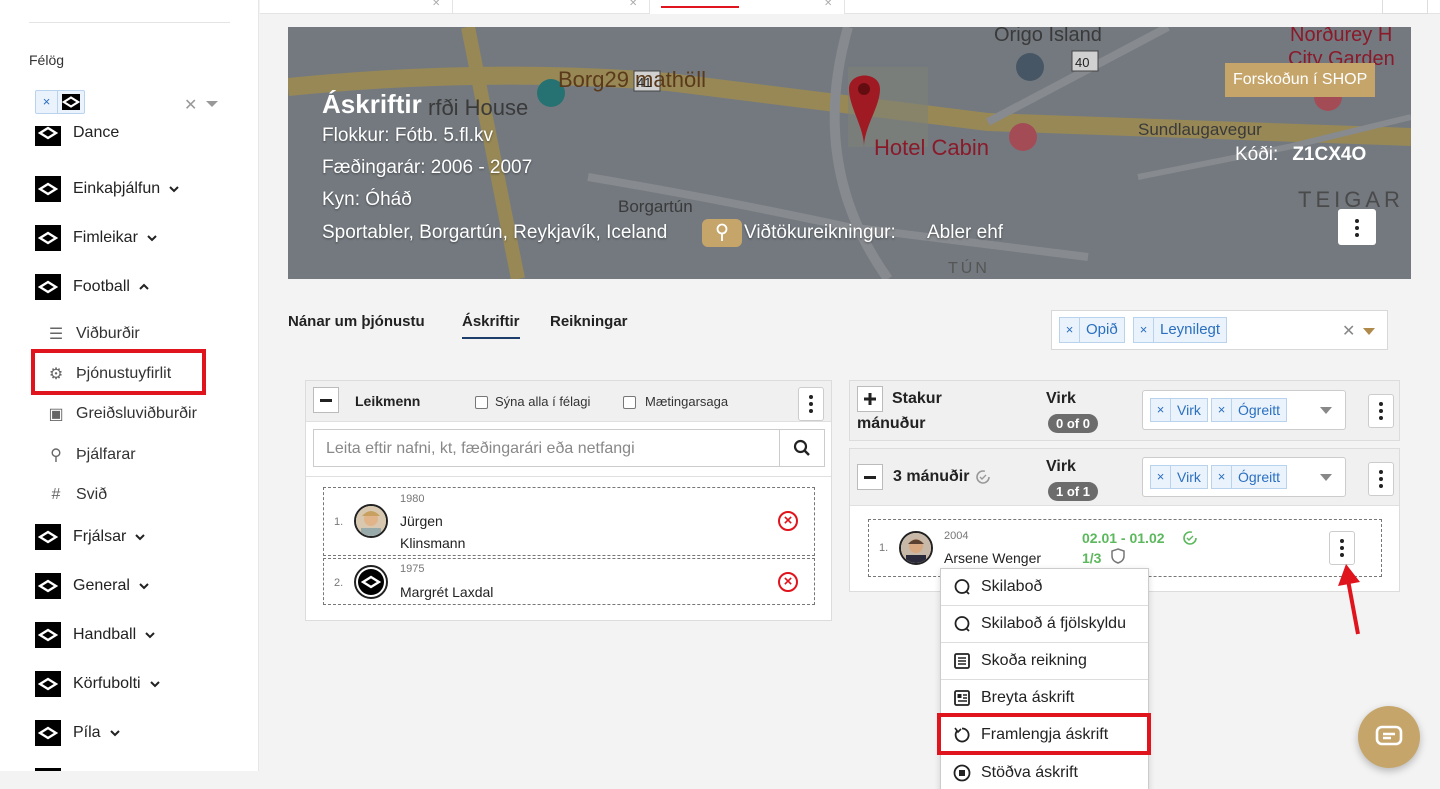 This screenshot has width=1440, height=789. Describe the element at coordinates (962, 698) in the screenshot. I see `edit-card-icon` at that location.